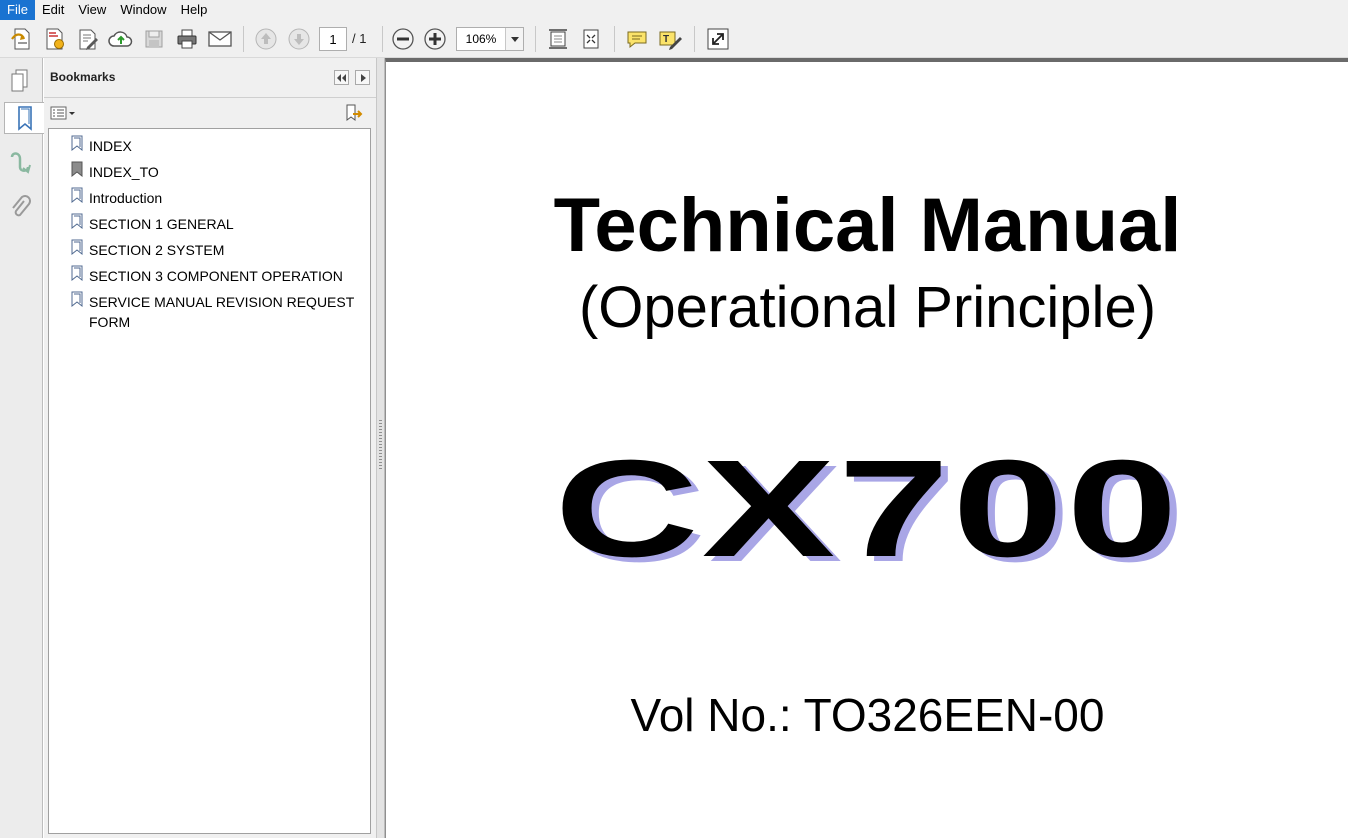  I want to click on signature-icon, so click(20, 163).